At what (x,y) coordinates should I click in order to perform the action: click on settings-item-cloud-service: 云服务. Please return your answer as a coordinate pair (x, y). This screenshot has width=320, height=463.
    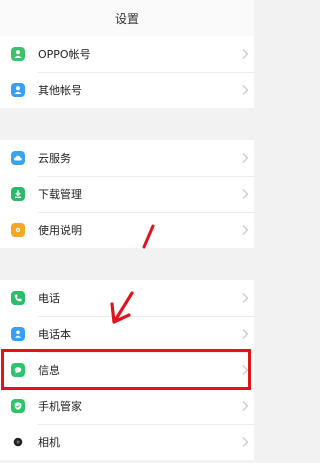
    Looking at the image, I should click on (127, 158).